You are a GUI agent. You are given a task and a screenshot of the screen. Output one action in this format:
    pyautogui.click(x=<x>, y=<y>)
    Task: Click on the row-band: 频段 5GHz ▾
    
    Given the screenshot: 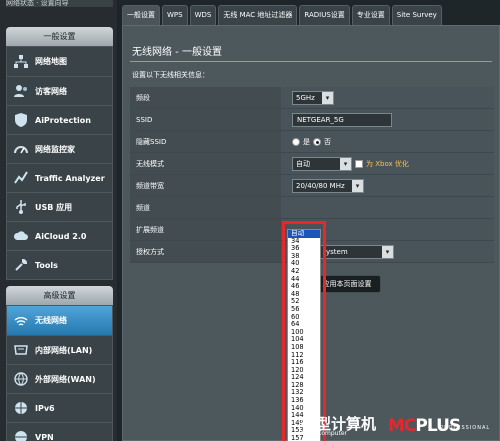 What is the action you would take?
    pyautogui.click(x=312, y=98)
    